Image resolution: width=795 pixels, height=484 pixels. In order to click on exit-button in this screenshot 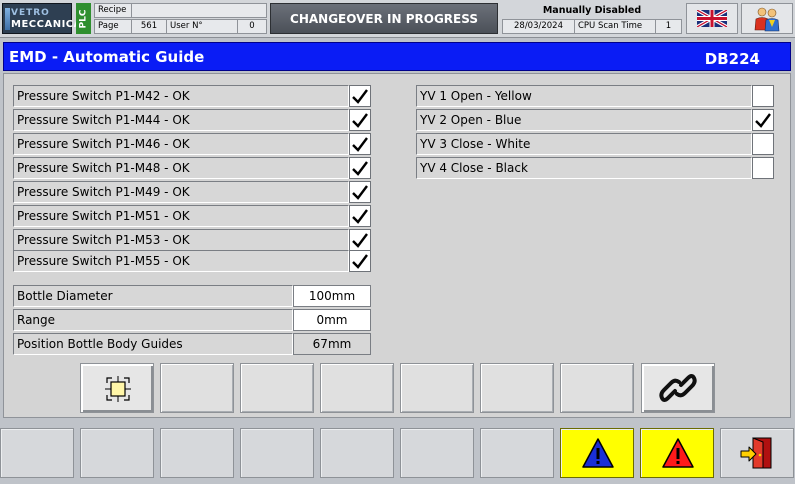, I will do `click(757, 453)`.